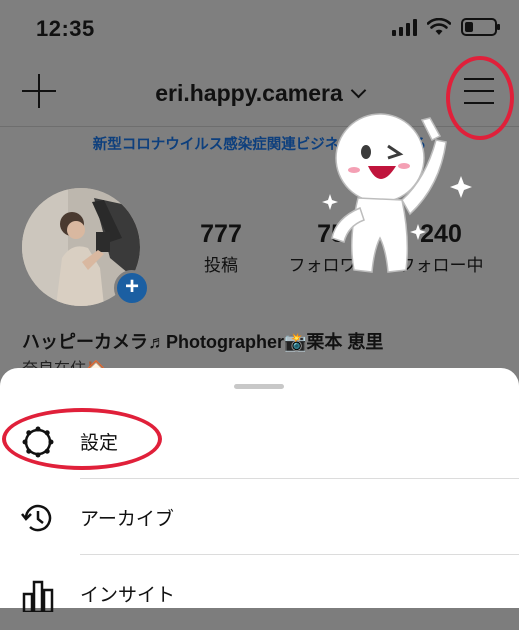  What do you see at coordinates (259, 30) in the screenshot?
I see `status-bar: 12:35` at bounding box center [259, 30].